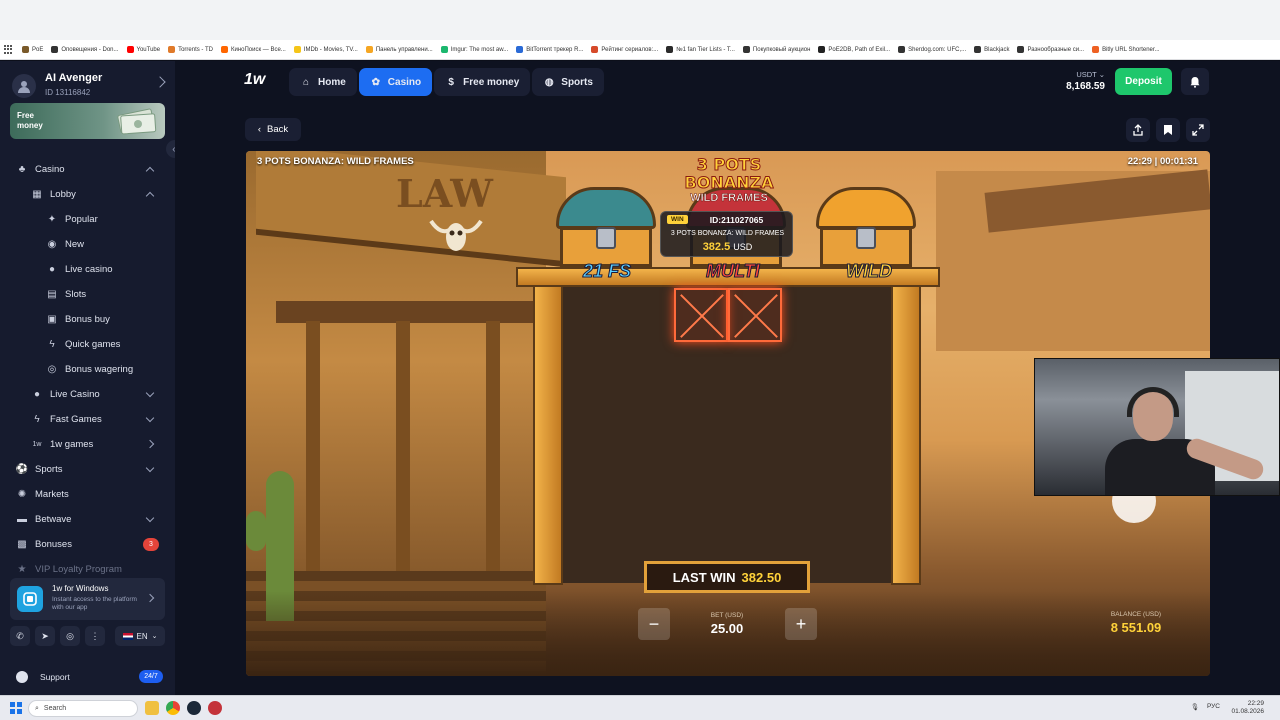 The width and height of the screenshot is (1280, 720). What do you see at coordinates (45, 636) in the screenshot?
I see `telegram-icon: ➤` at bounding box center [45, 636].